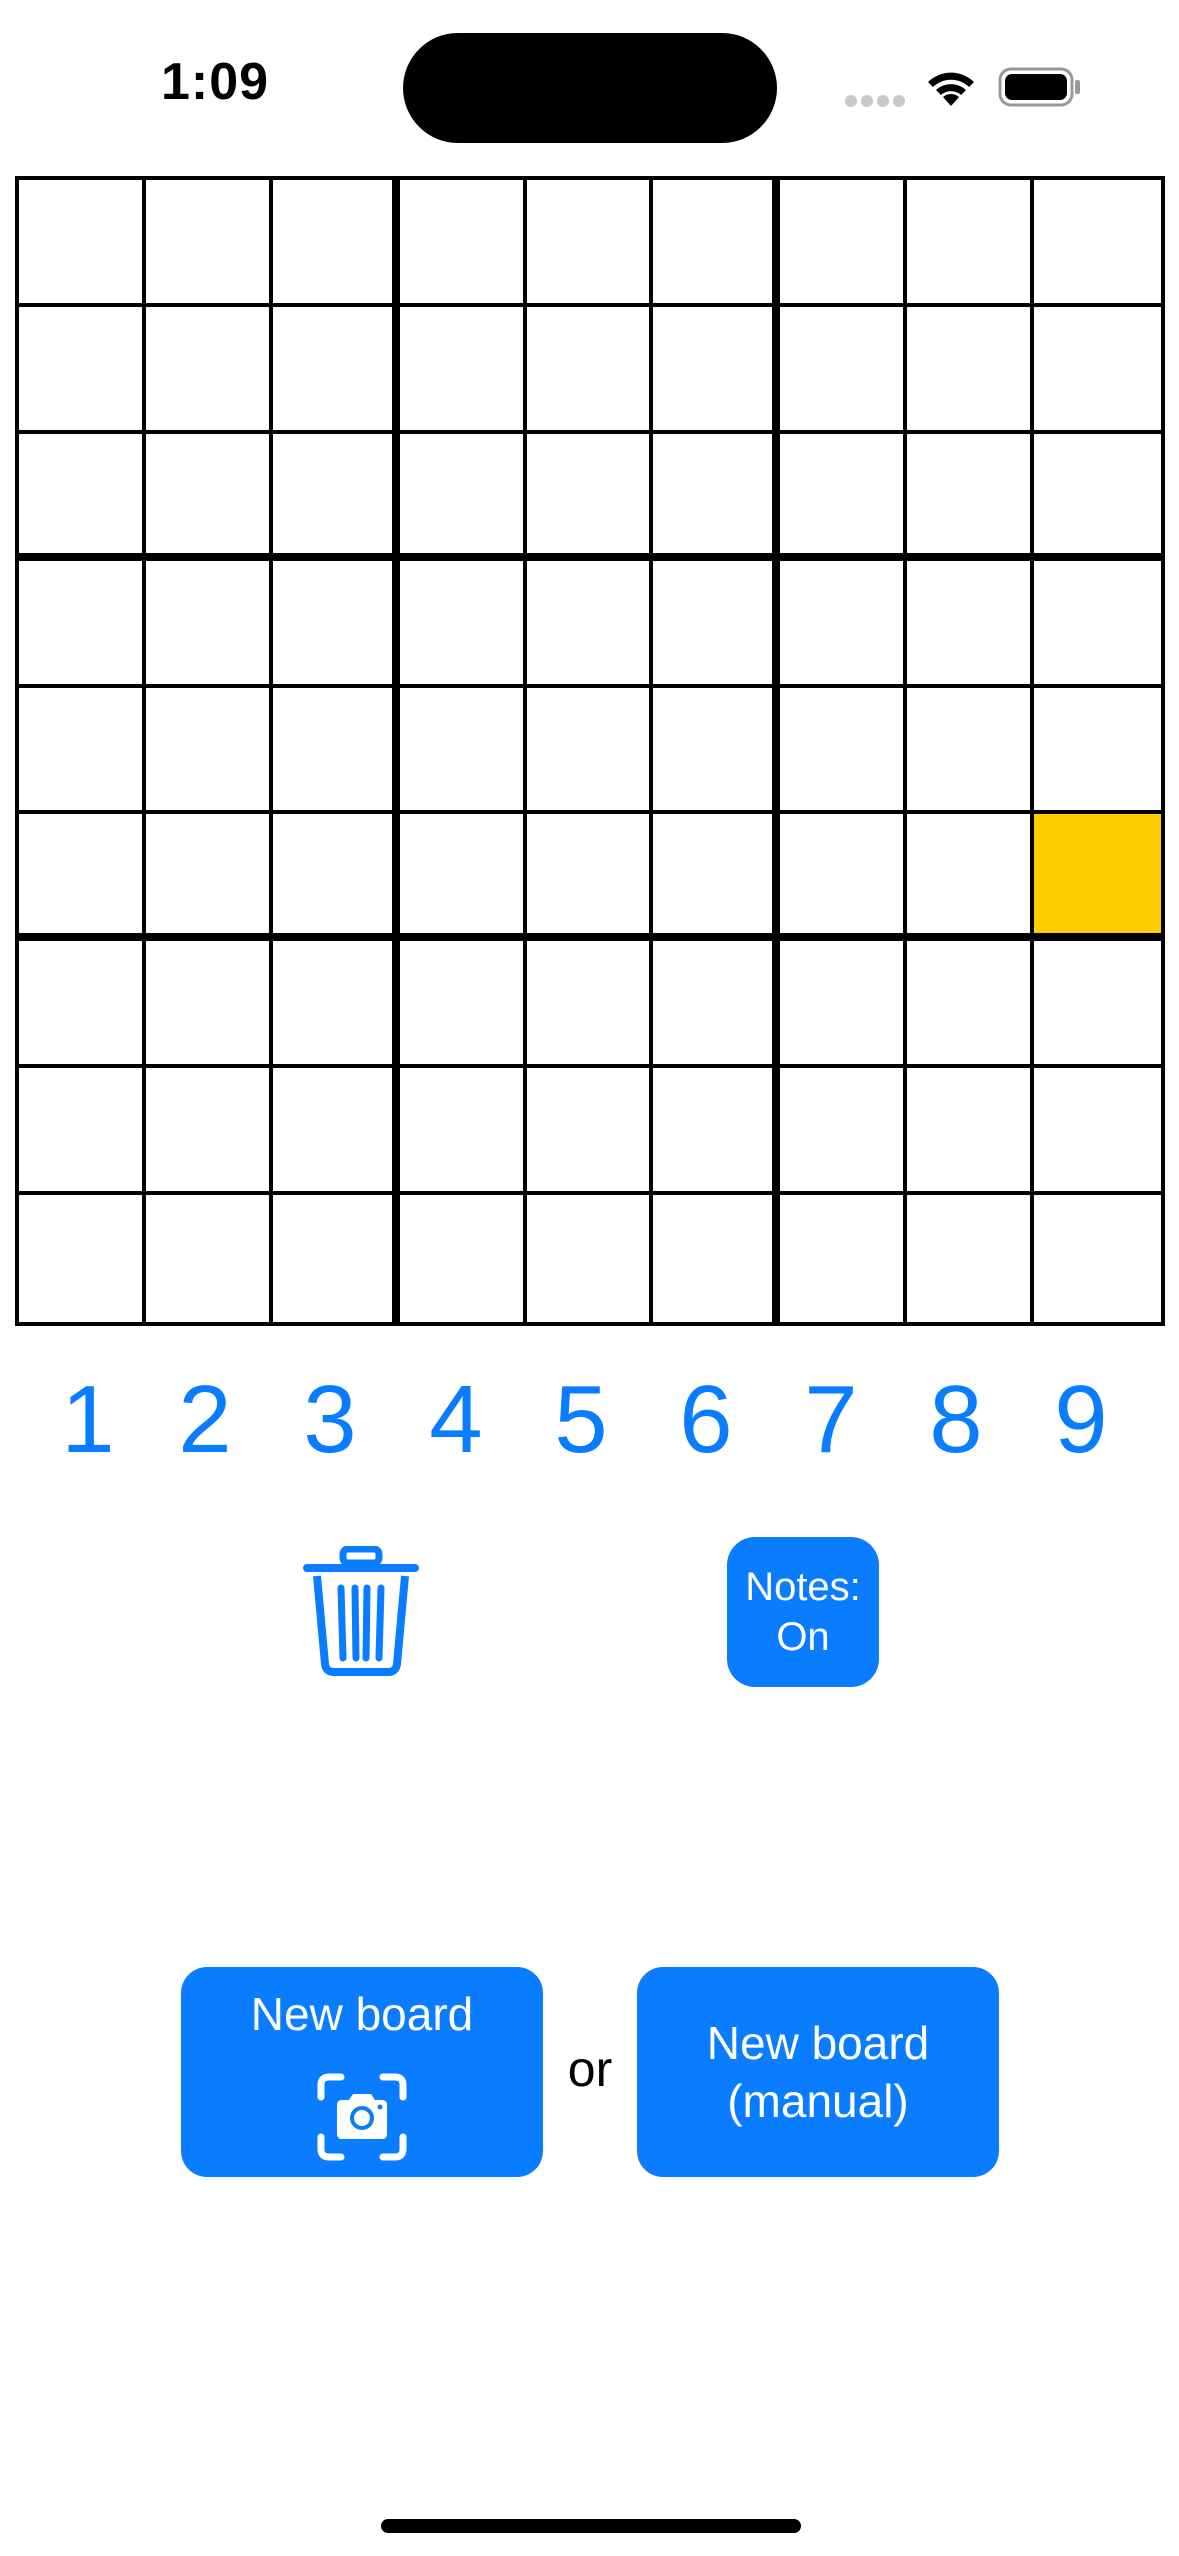  Describe the element at coordinates (456, 1420) in the screenshot. I see `number-key-4: 4` at that location.